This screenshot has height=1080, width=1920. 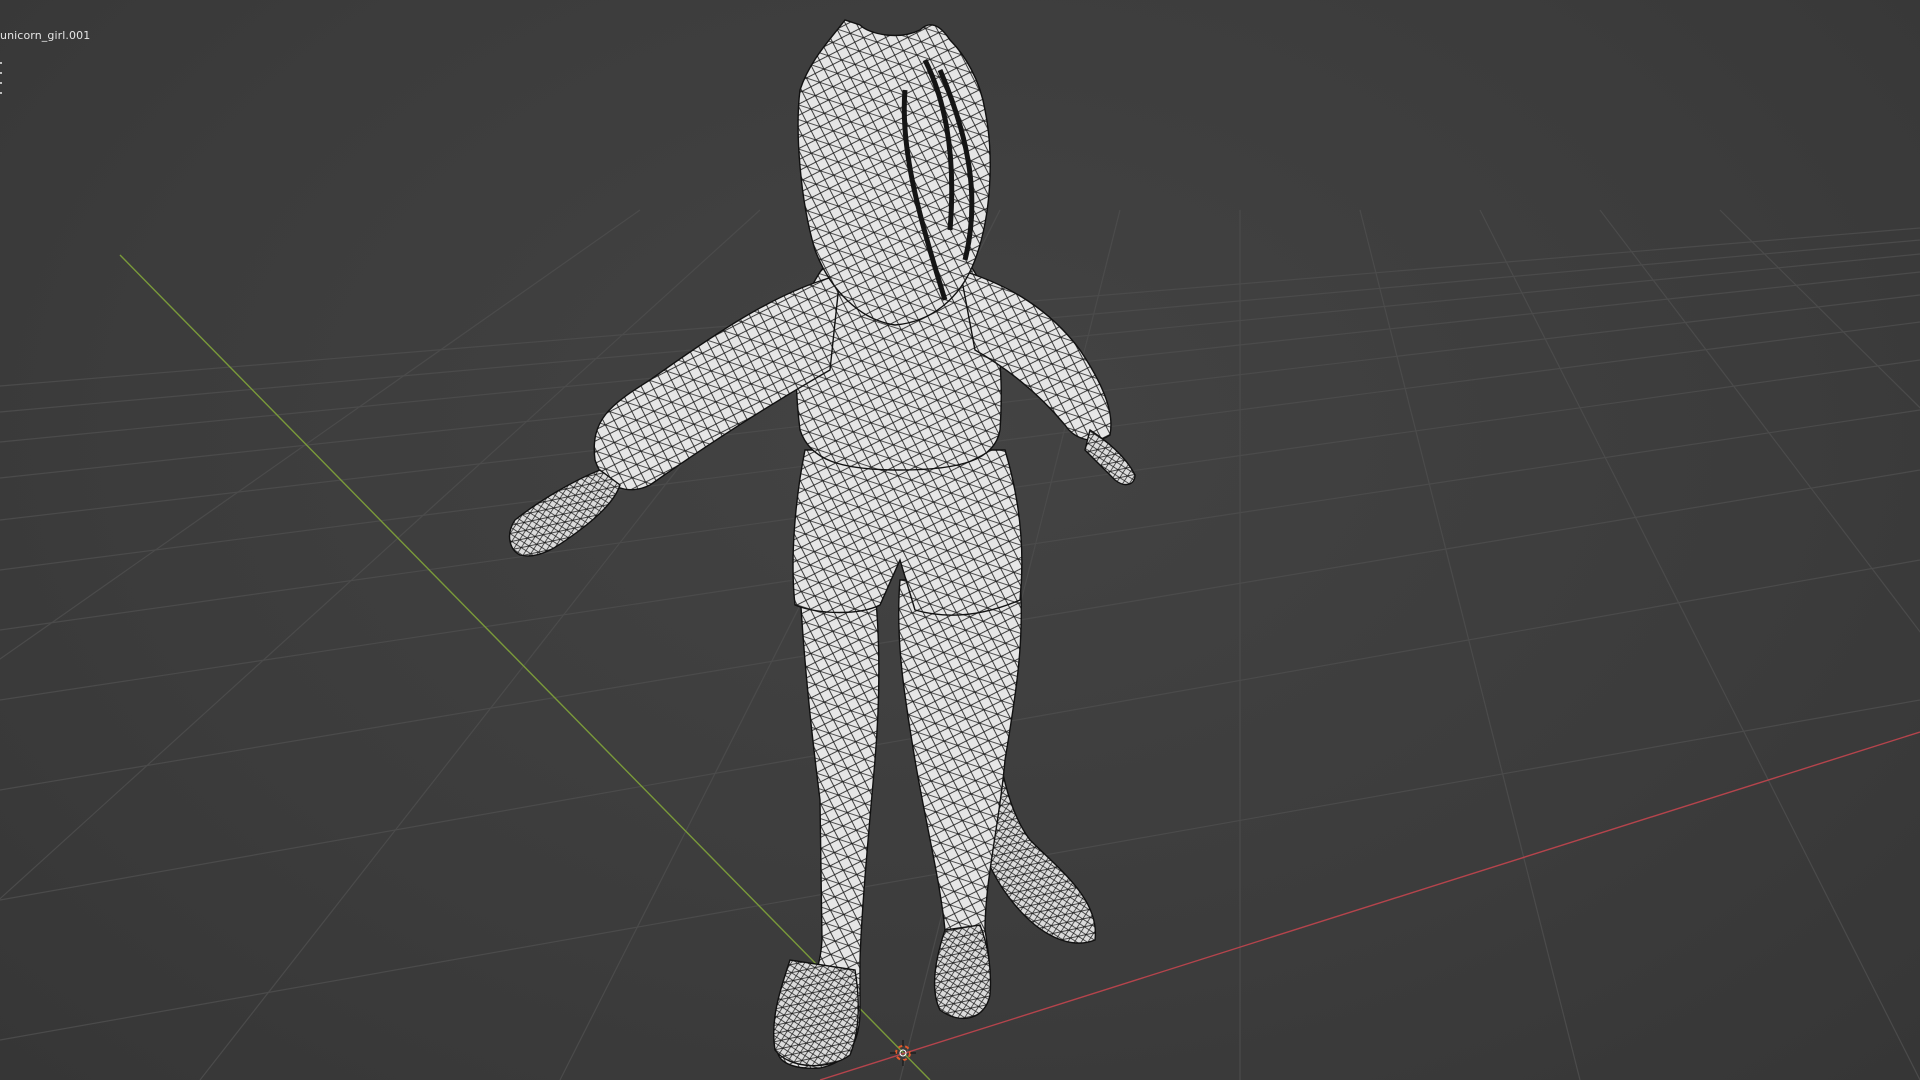 What do you see at coordinates (45, 35) in the screenshot?
I see `active-object-name: unicorn_girl.001` at bounding box center [45, 35].